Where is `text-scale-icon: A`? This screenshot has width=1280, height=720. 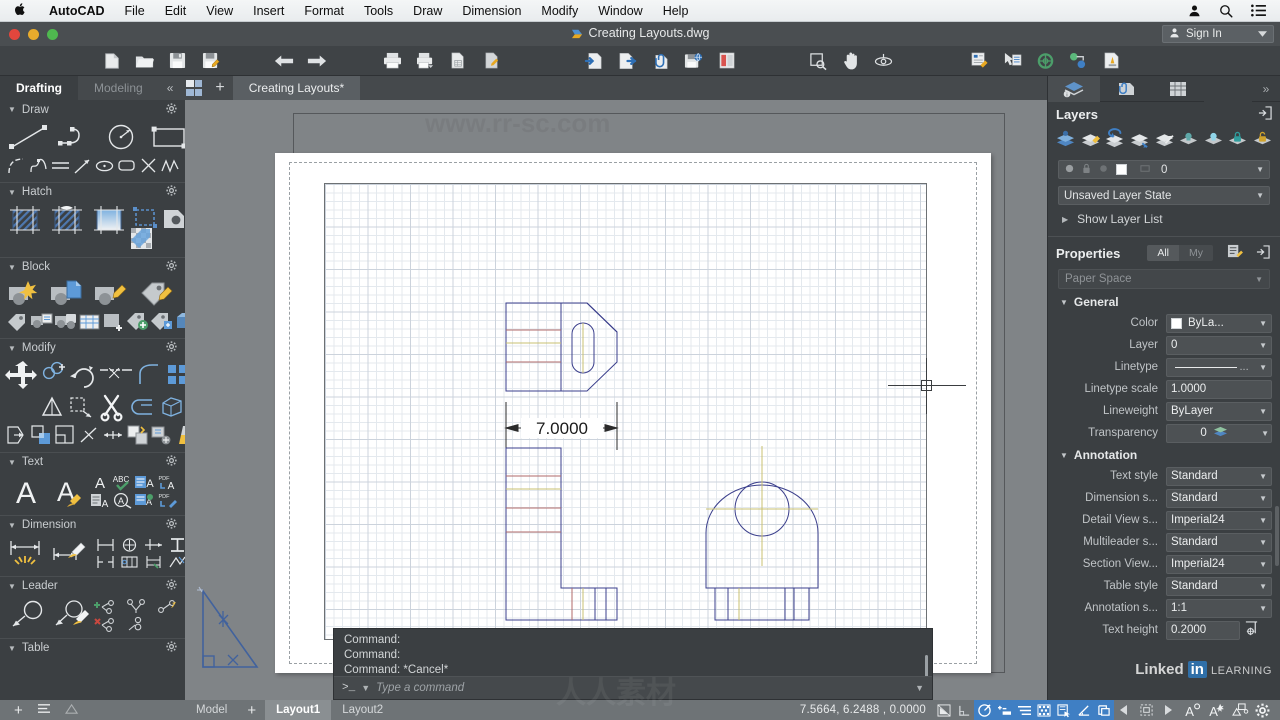 text-scale-icon: A is located at coordinates (144, 500).